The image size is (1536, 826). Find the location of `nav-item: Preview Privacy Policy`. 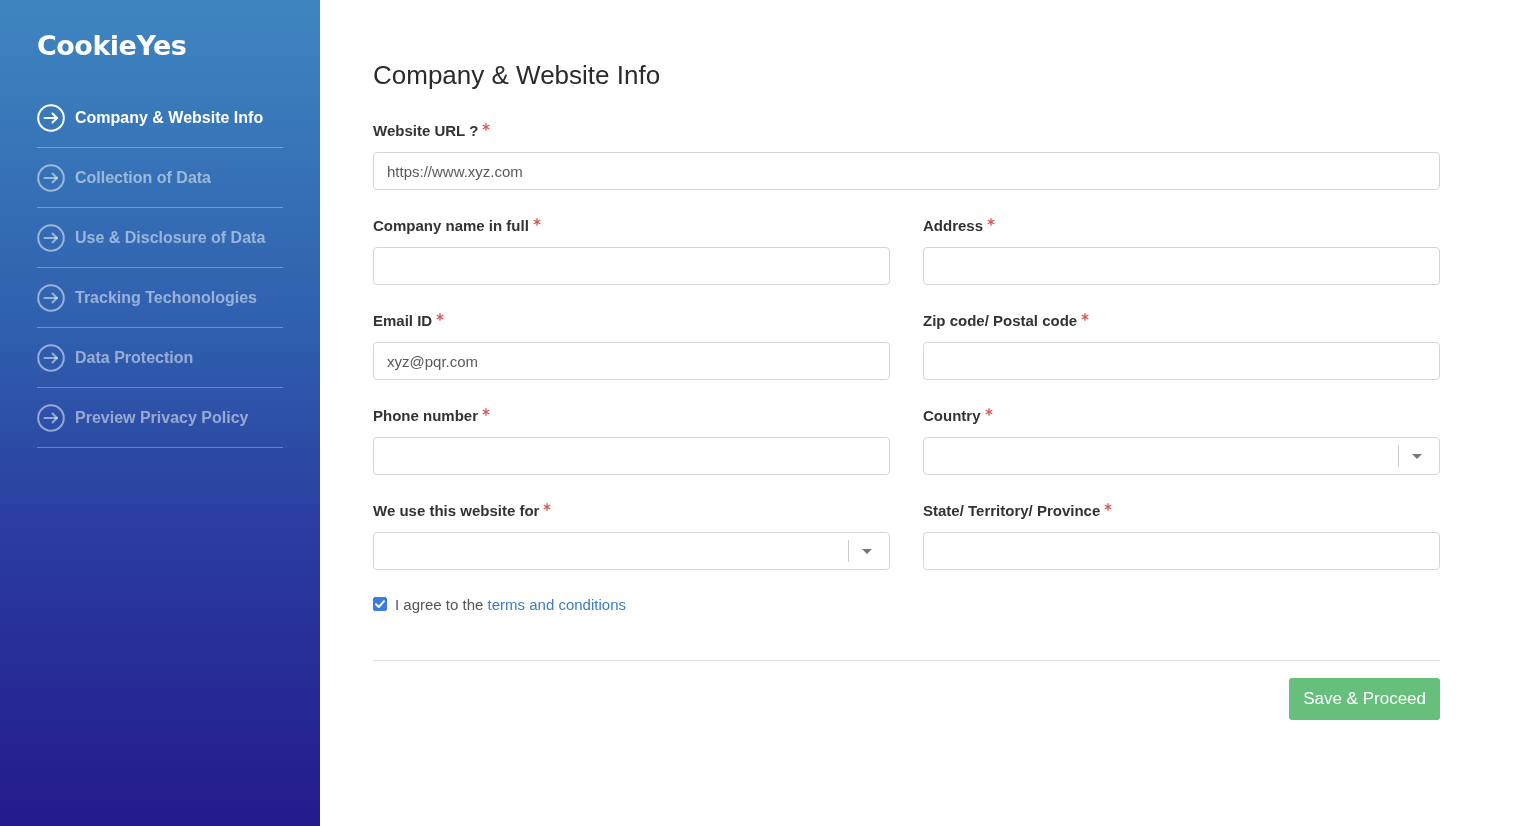

nav-item: Preview Privacy Policy is located at coordinates (160, 418).